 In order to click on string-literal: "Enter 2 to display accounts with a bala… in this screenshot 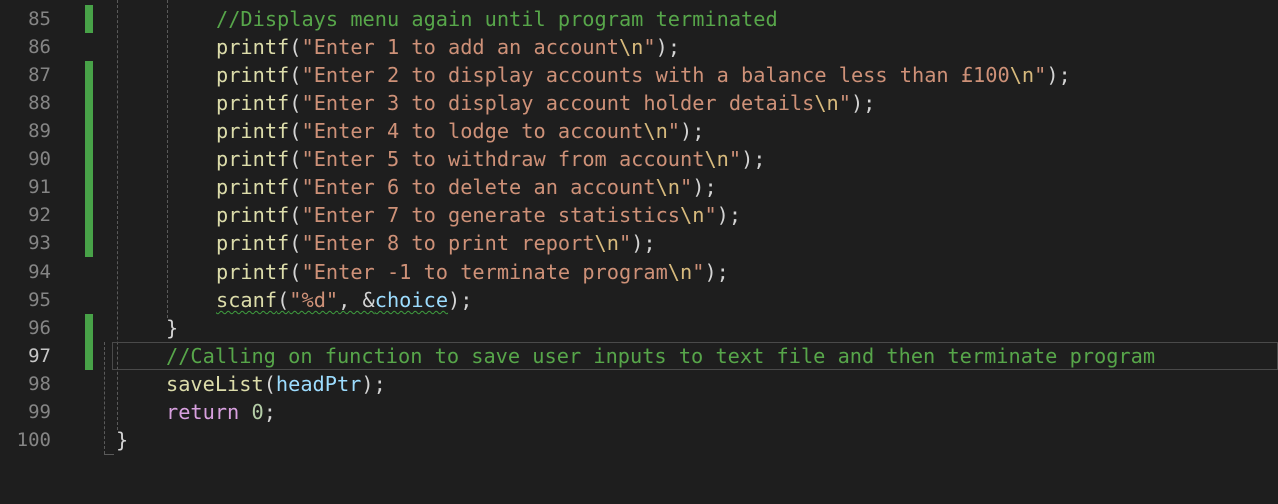, I will do `click(655, 75)`.